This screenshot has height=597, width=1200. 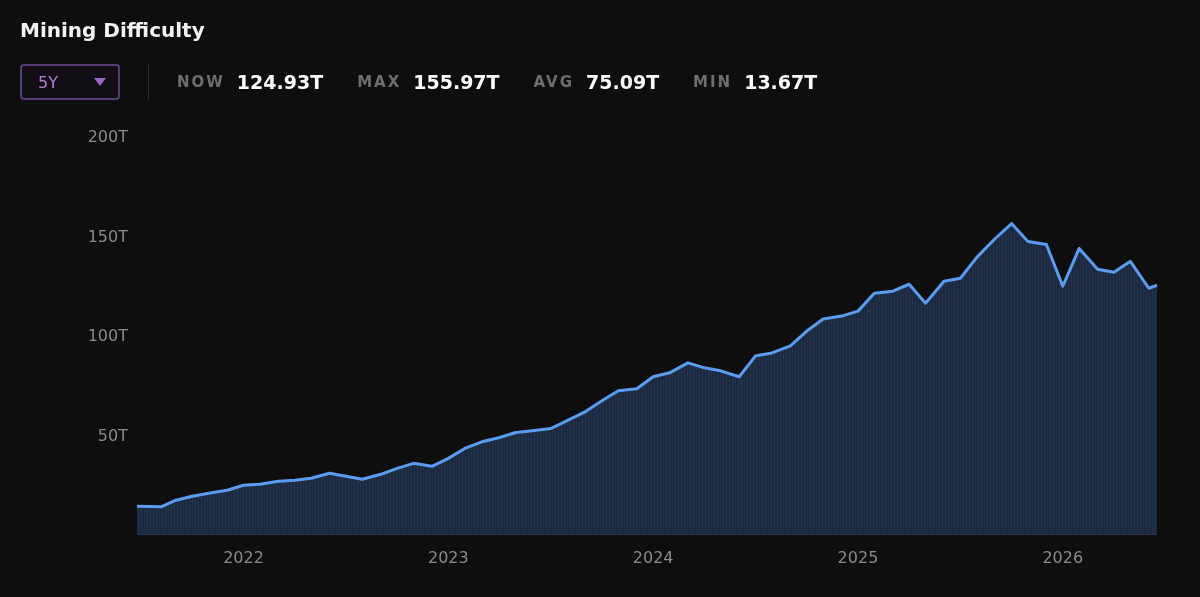 What do you see at coordinates (243, 557) in the screenshot?
I see `x-axis-label: 2022` at bounding box center [243, 557].